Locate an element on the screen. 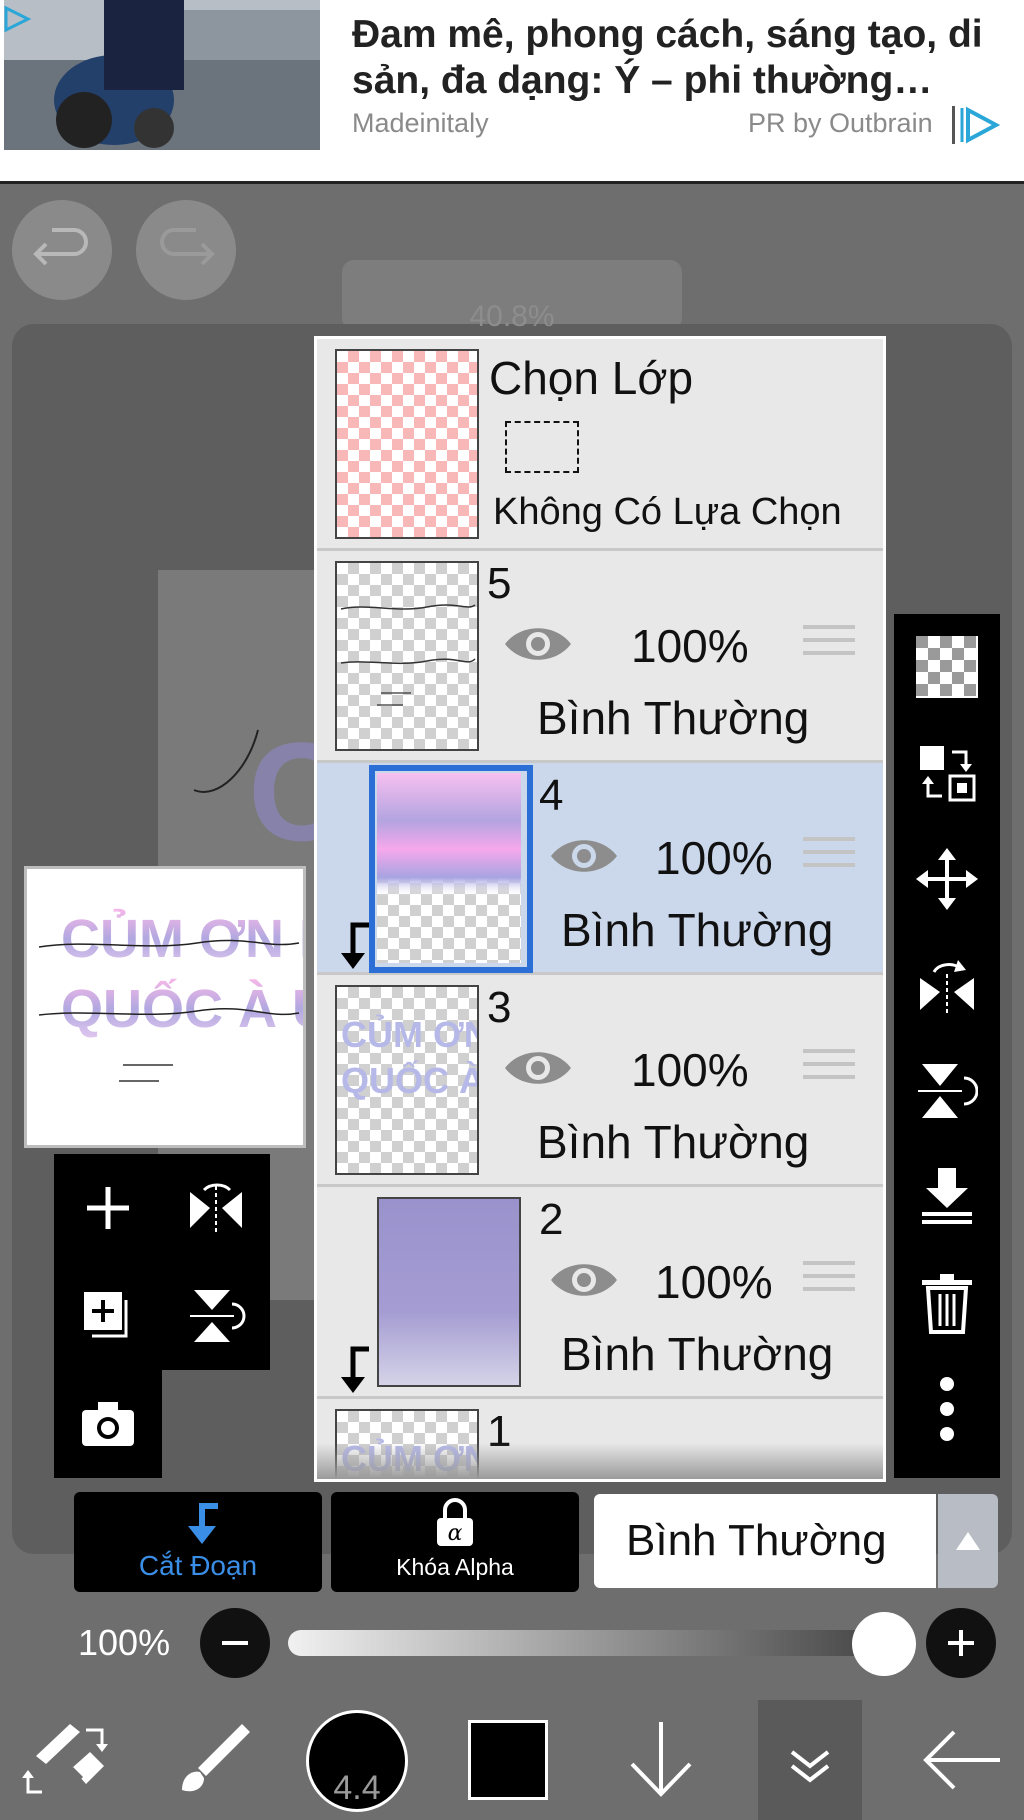 The image size is (1024, 1820). blend-mode-dropdown-button is located at coordinates (968, 1541).